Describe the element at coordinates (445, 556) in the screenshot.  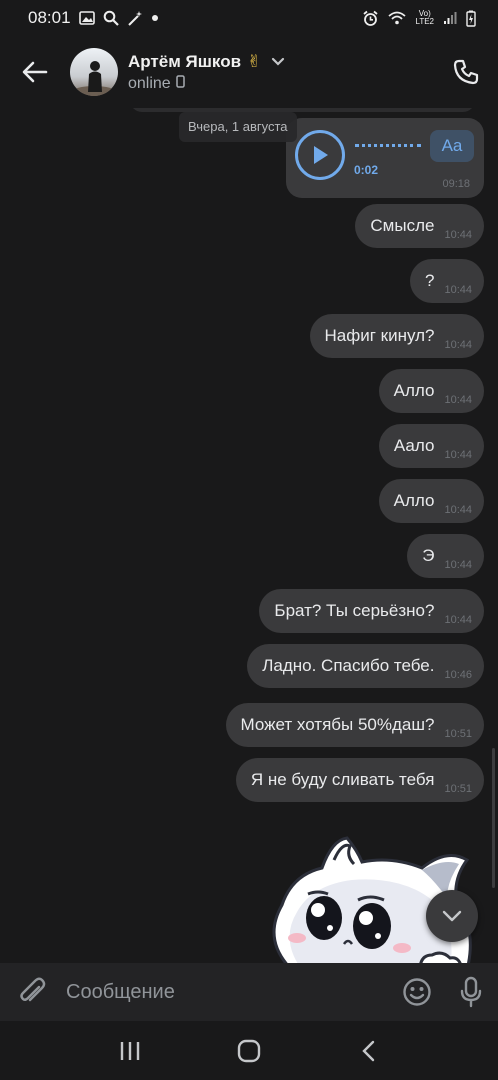
I see `message-bubble: Э 10:44` at that location.